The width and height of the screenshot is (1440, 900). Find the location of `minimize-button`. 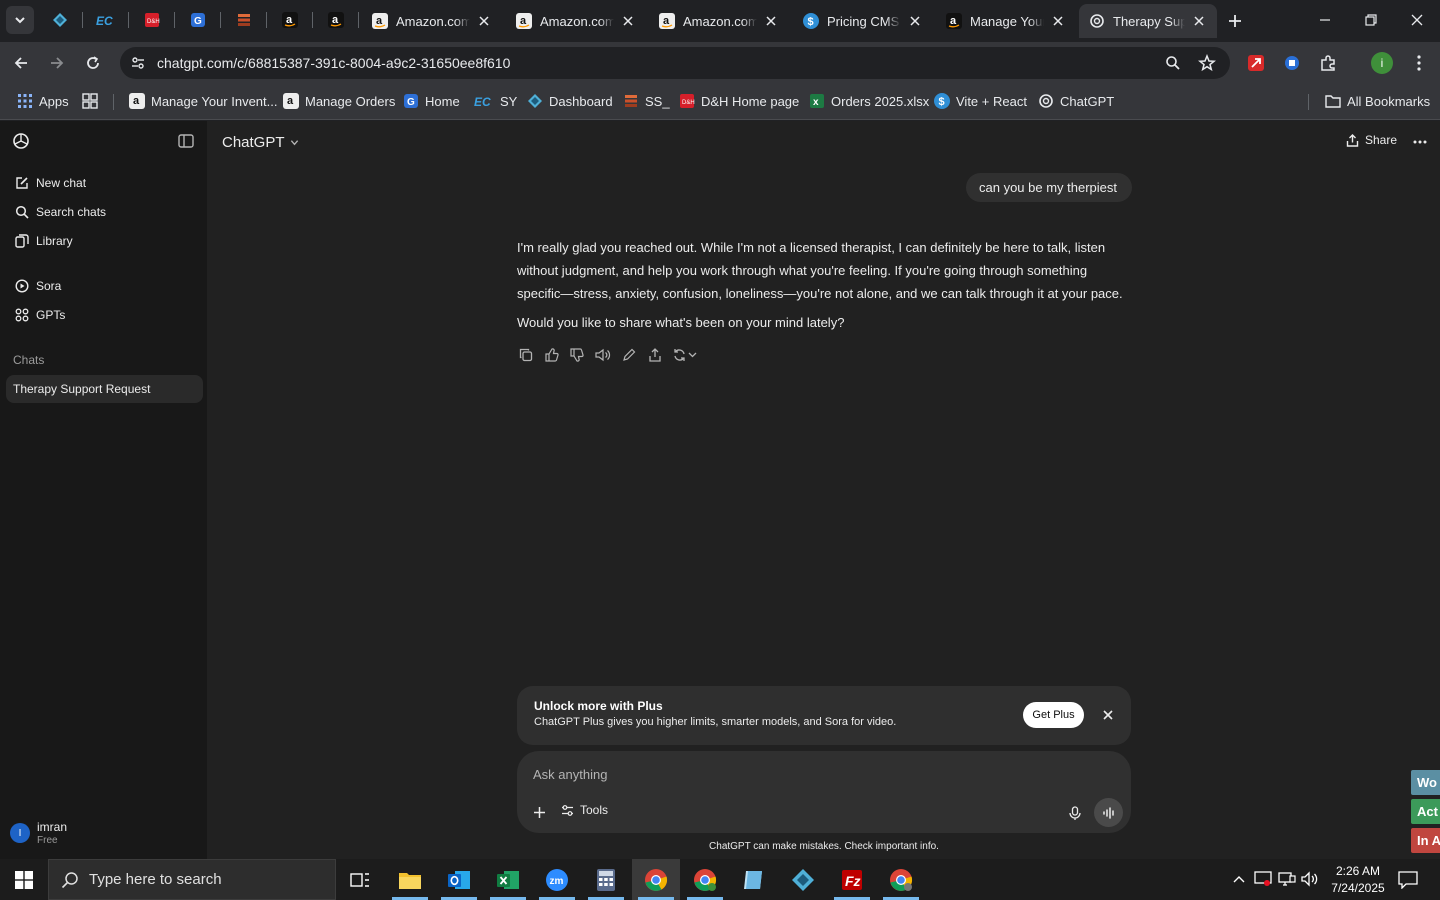

minimize-button is located at coordinates (1325, 20).